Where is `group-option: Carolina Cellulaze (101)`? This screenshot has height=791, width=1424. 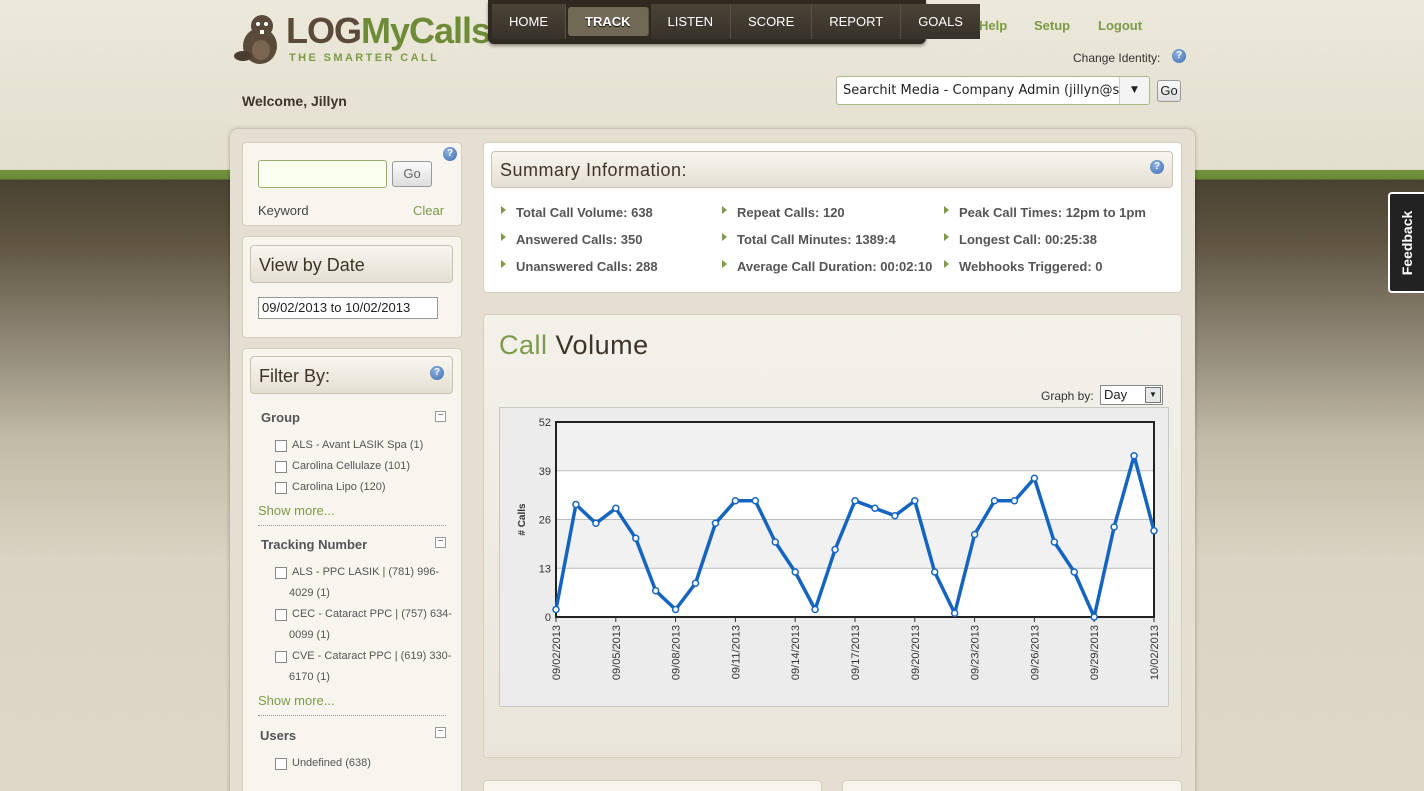
group-option: Carolina Cellulaze (101) is located at coordinates (351, 466).